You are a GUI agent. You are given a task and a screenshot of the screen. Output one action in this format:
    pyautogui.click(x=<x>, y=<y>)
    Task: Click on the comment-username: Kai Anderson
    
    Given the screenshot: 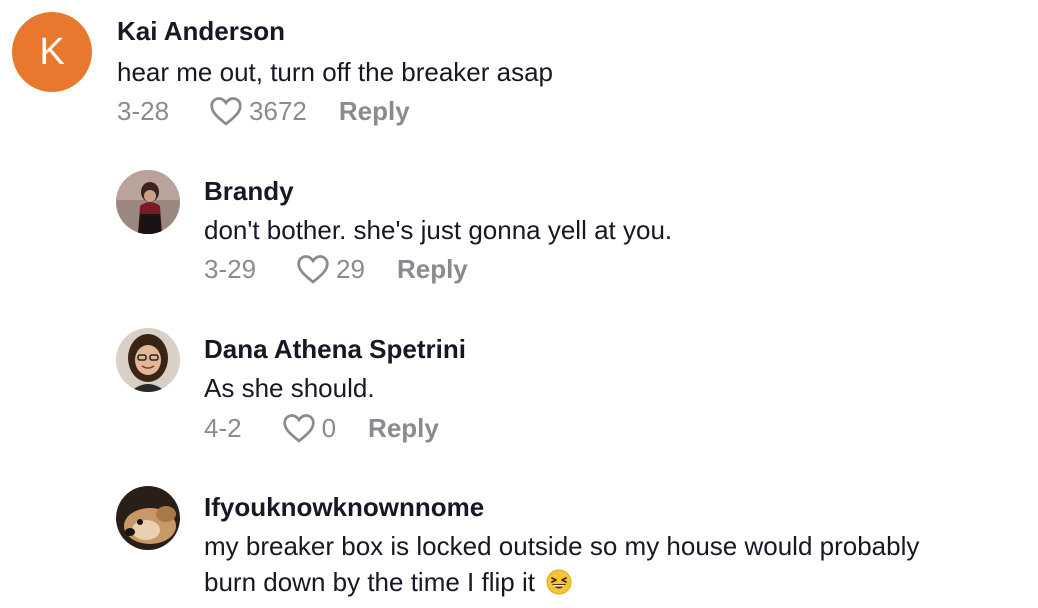 What is the action you would take?
    pyautogui.click(x=201, y=31)
    